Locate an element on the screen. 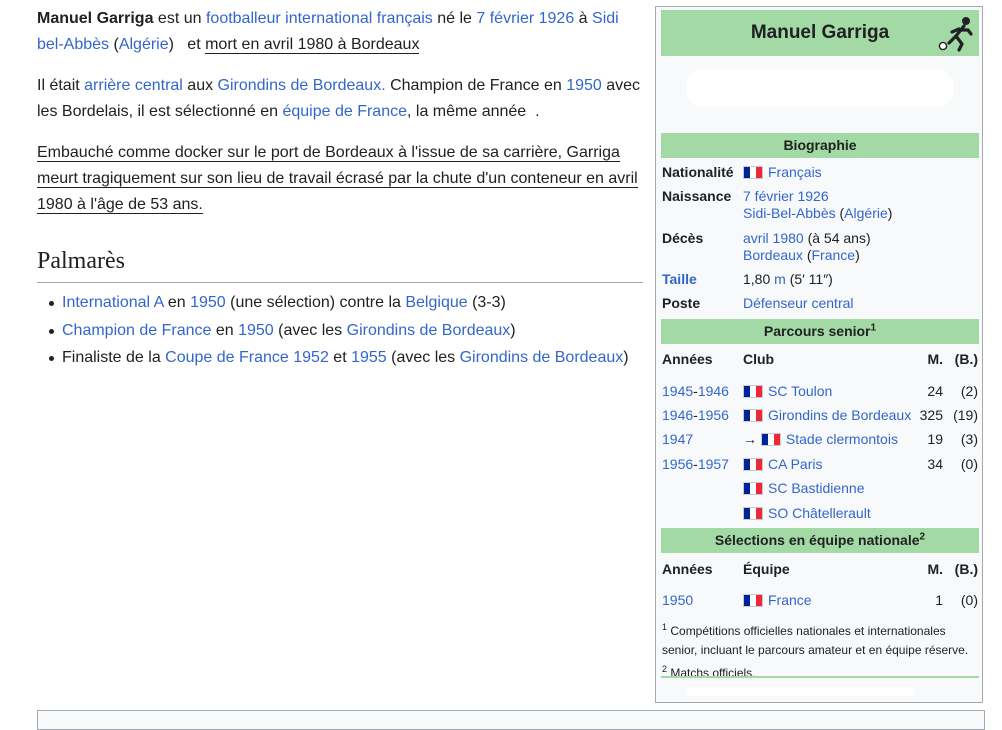 The height and width of the screenshot is (730, 1002). link-girondins: Girondins de Bordeaux. is located at coordinates (302, 85).